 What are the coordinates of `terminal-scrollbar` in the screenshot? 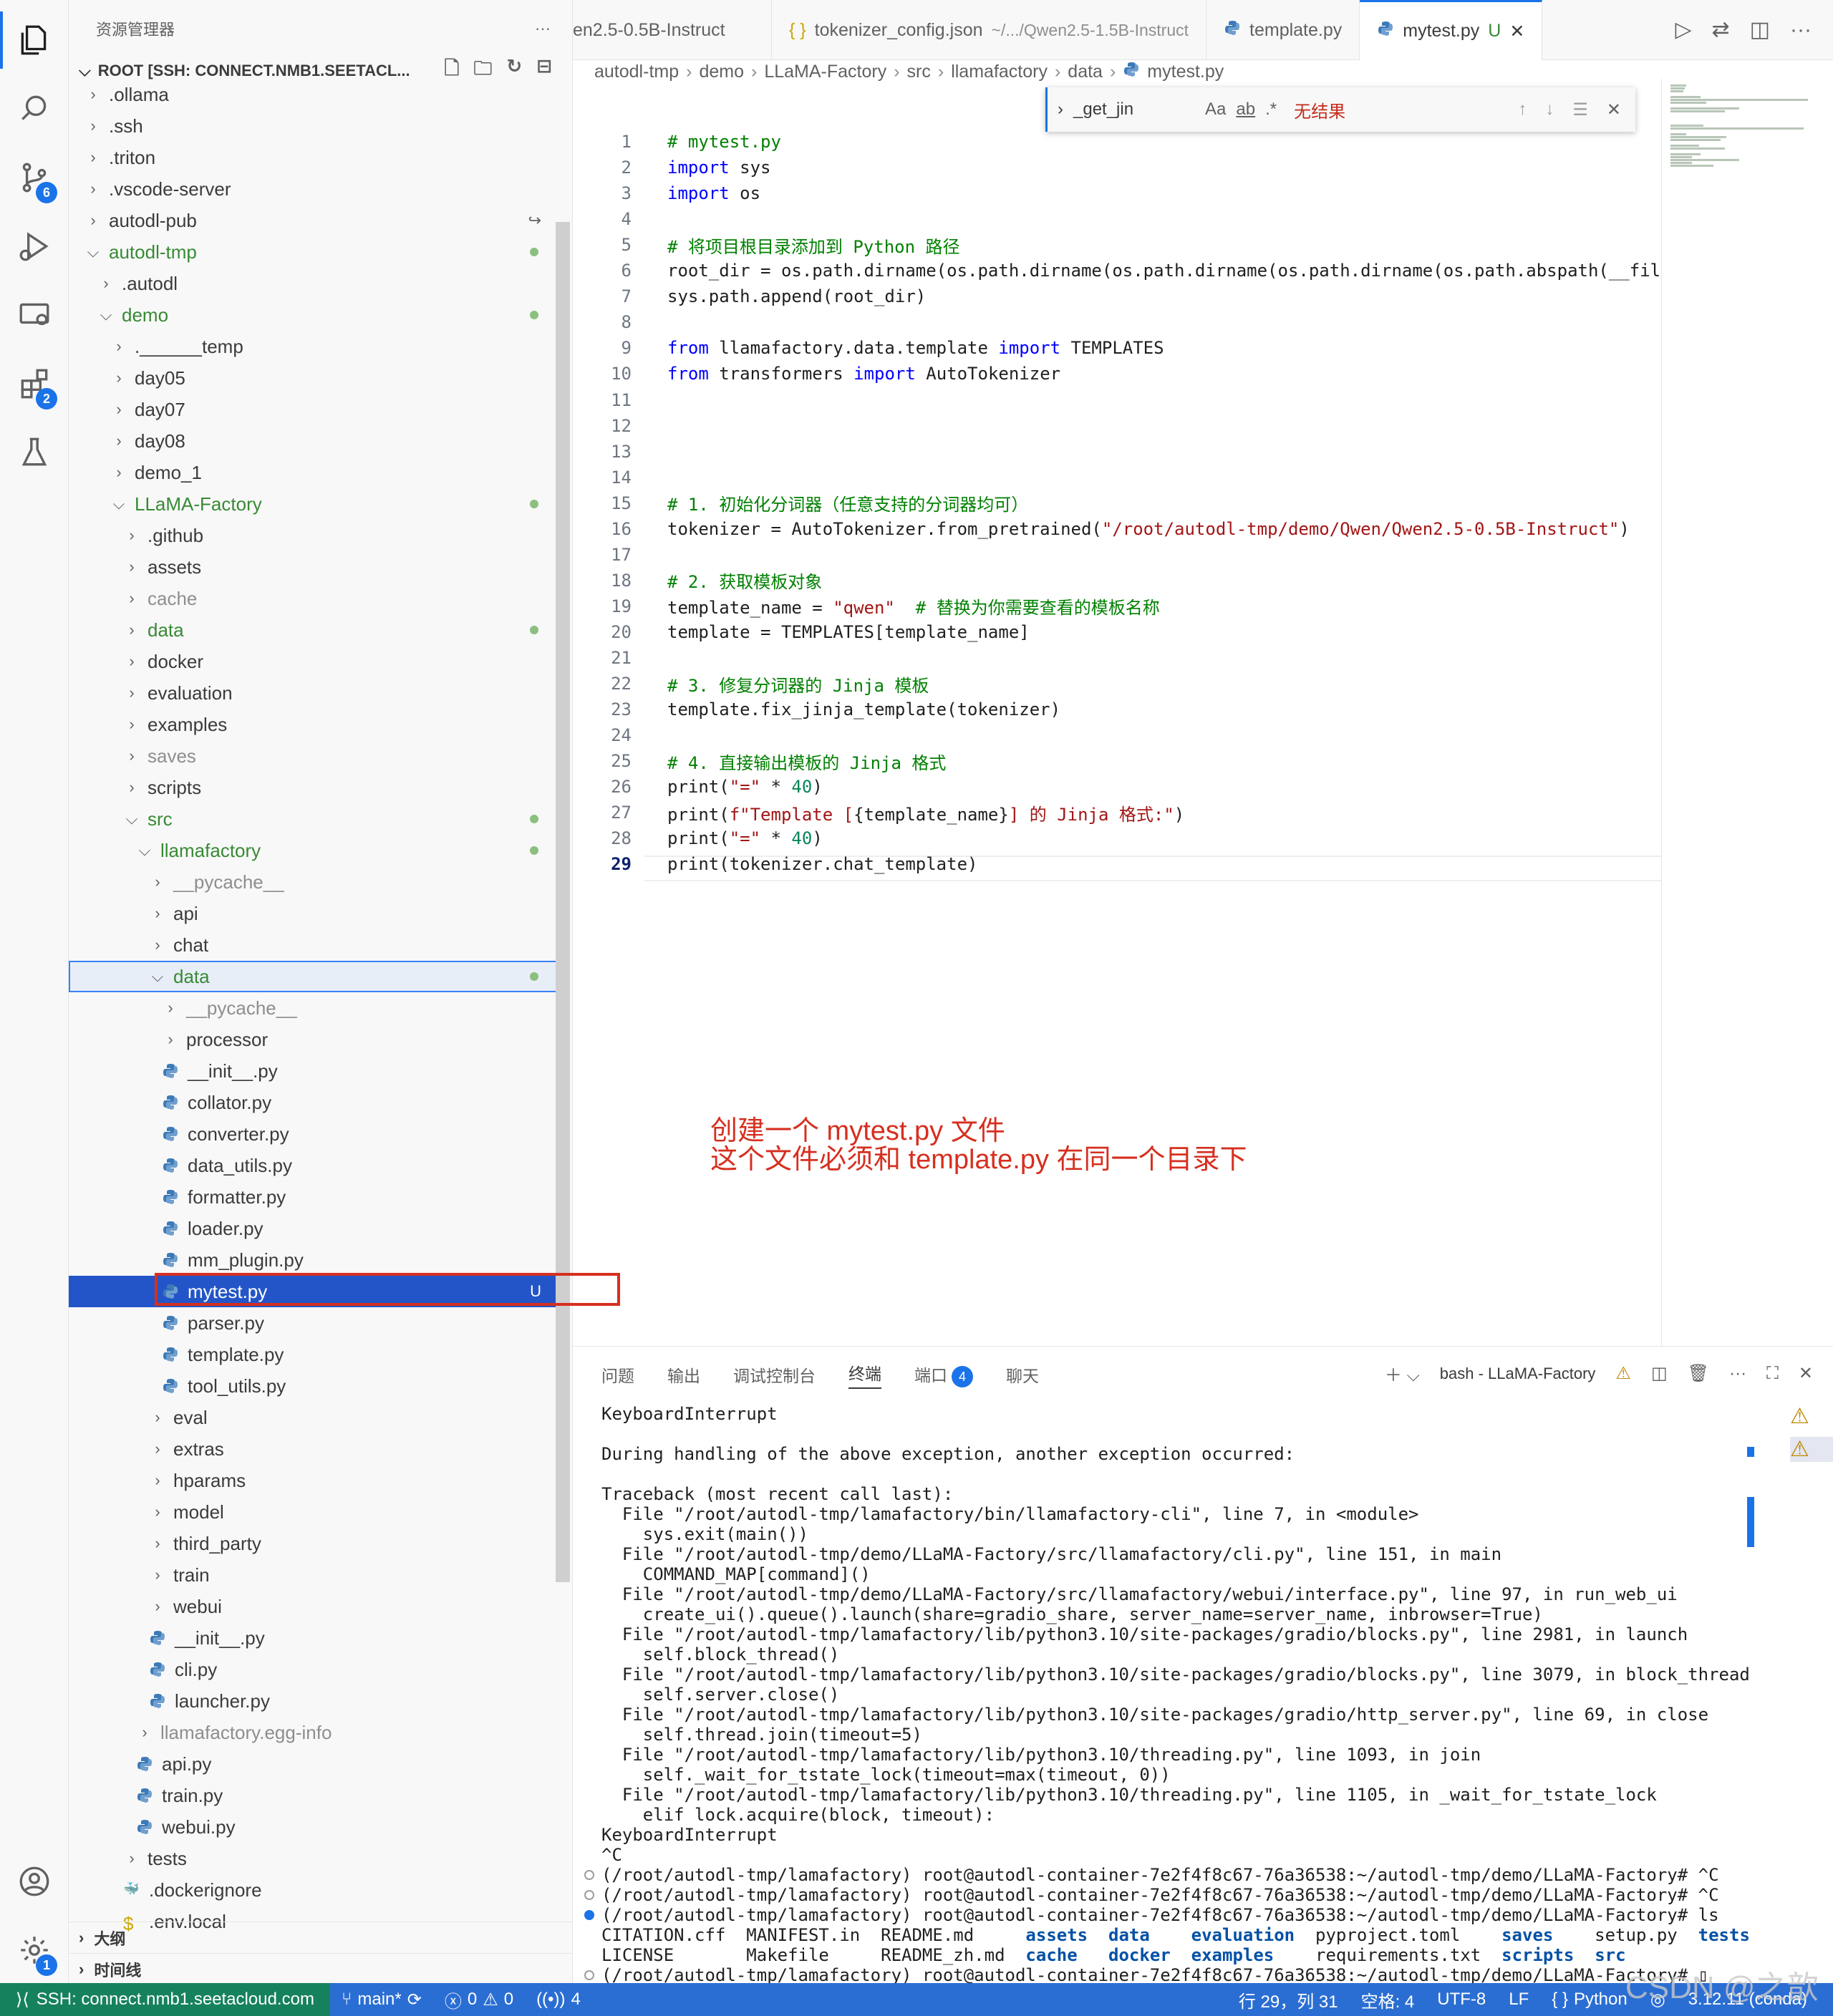 It's located at (1750, 1690).